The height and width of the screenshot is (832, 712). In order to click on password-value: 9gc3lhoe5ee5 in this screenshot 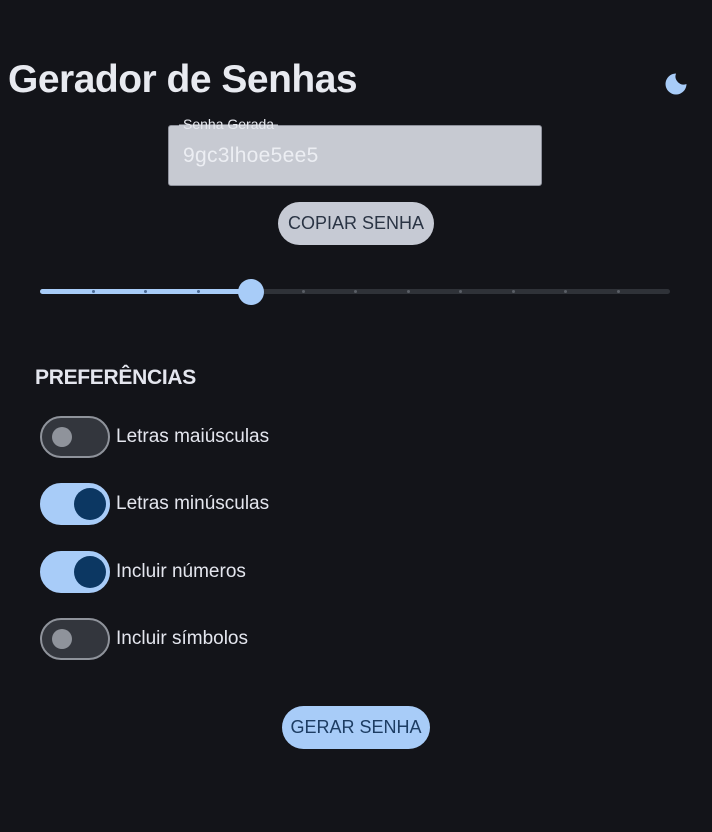, I will do `click(251, 156)`.